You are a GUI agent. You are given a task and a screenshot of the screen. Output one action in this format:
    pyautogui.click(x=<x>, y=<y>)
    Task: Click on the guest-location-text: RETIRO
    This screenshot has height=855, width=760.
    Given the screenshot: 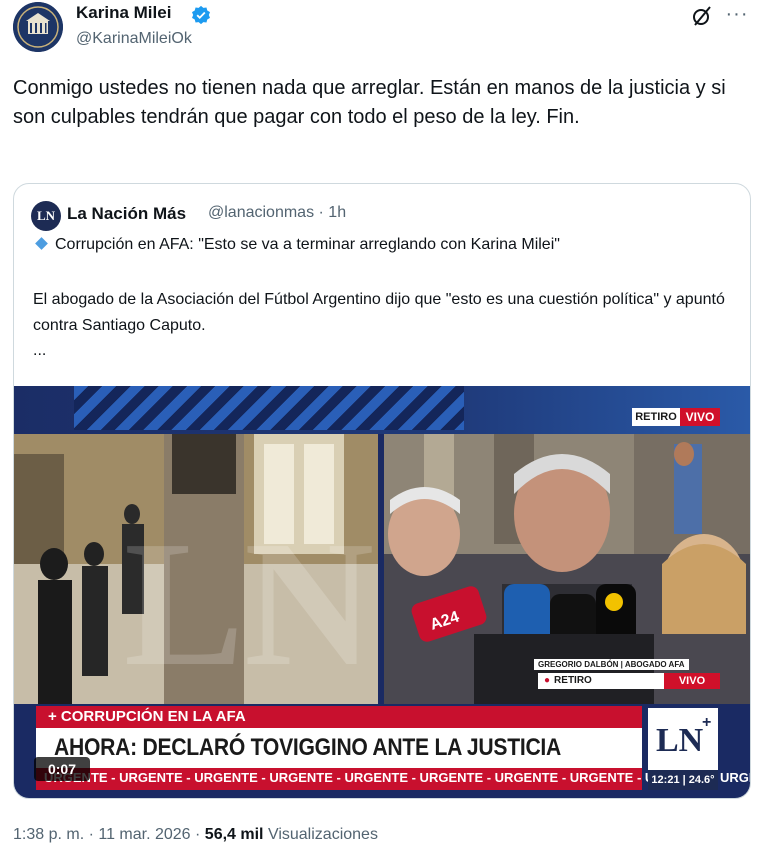 What is the action you would take?
    pyautogui.click(x=573, y=680)
    